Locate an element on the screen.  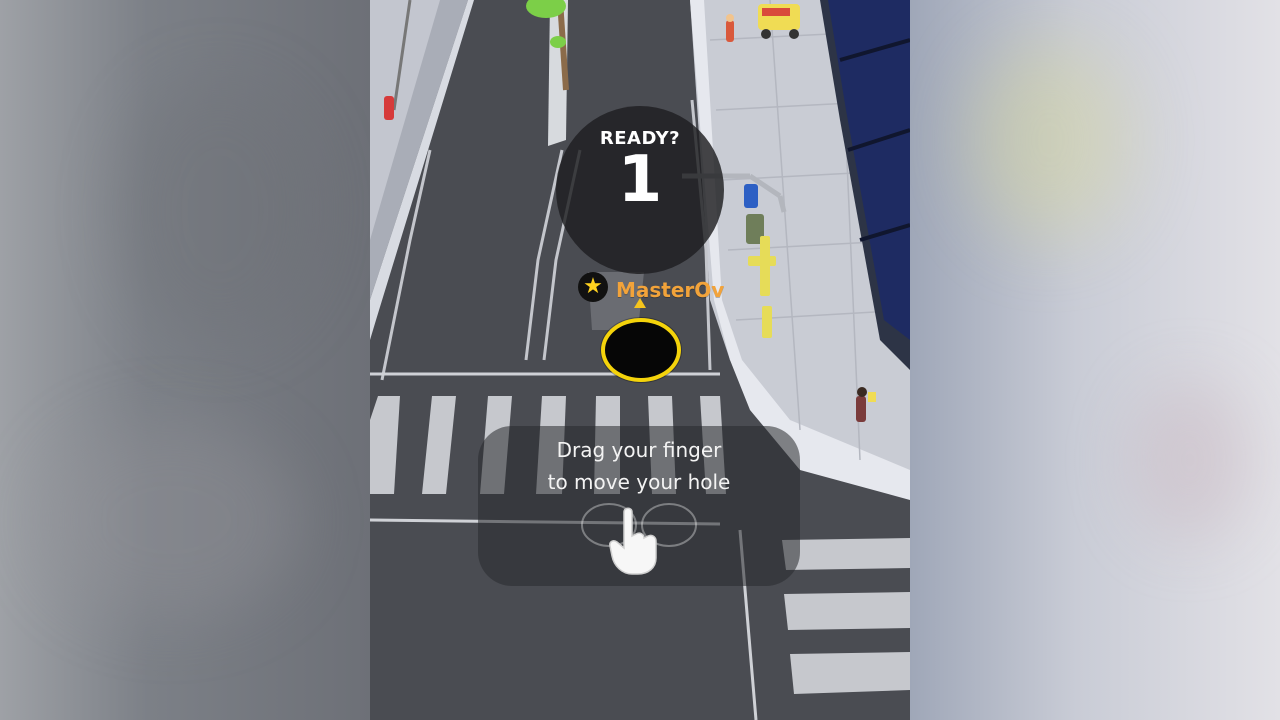
countdown-number: 1 is located at coordinates (640, 180).